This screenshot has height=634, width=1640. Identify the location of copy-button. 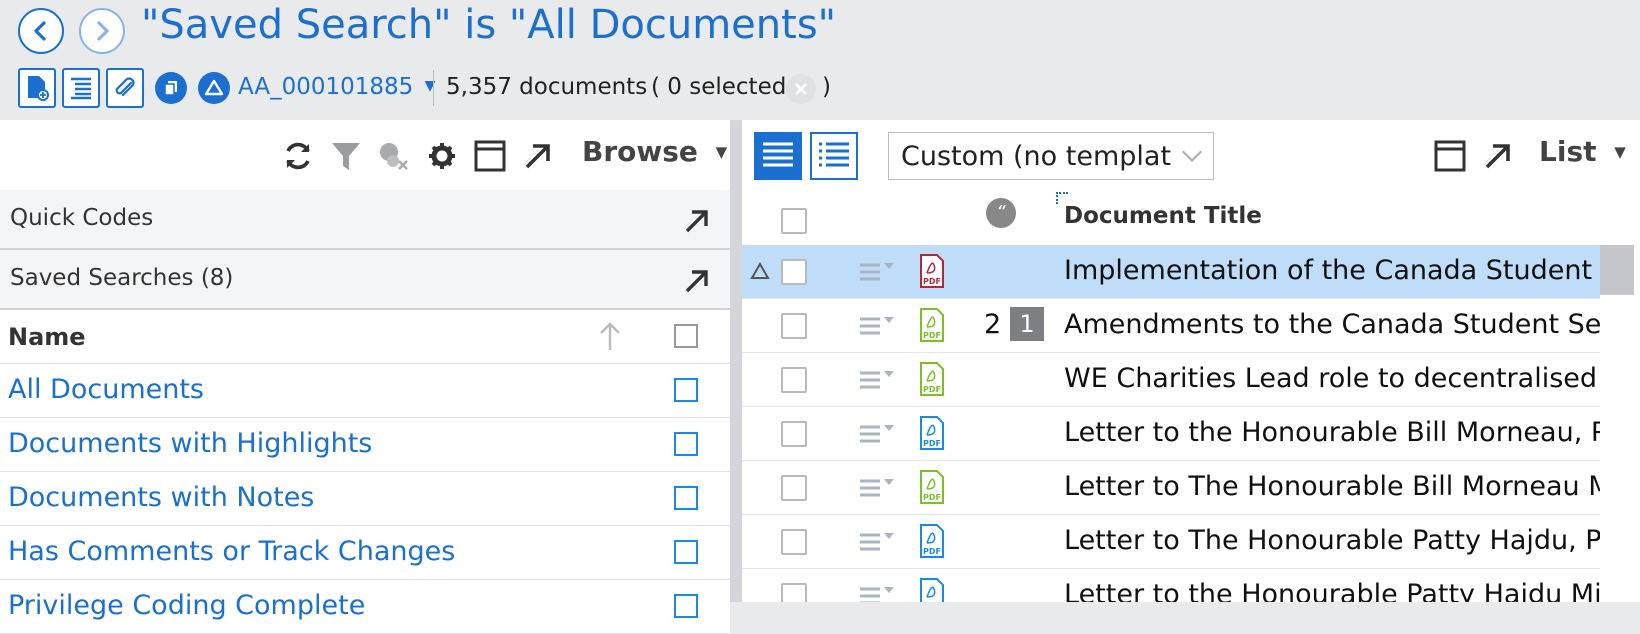
(171, 88).